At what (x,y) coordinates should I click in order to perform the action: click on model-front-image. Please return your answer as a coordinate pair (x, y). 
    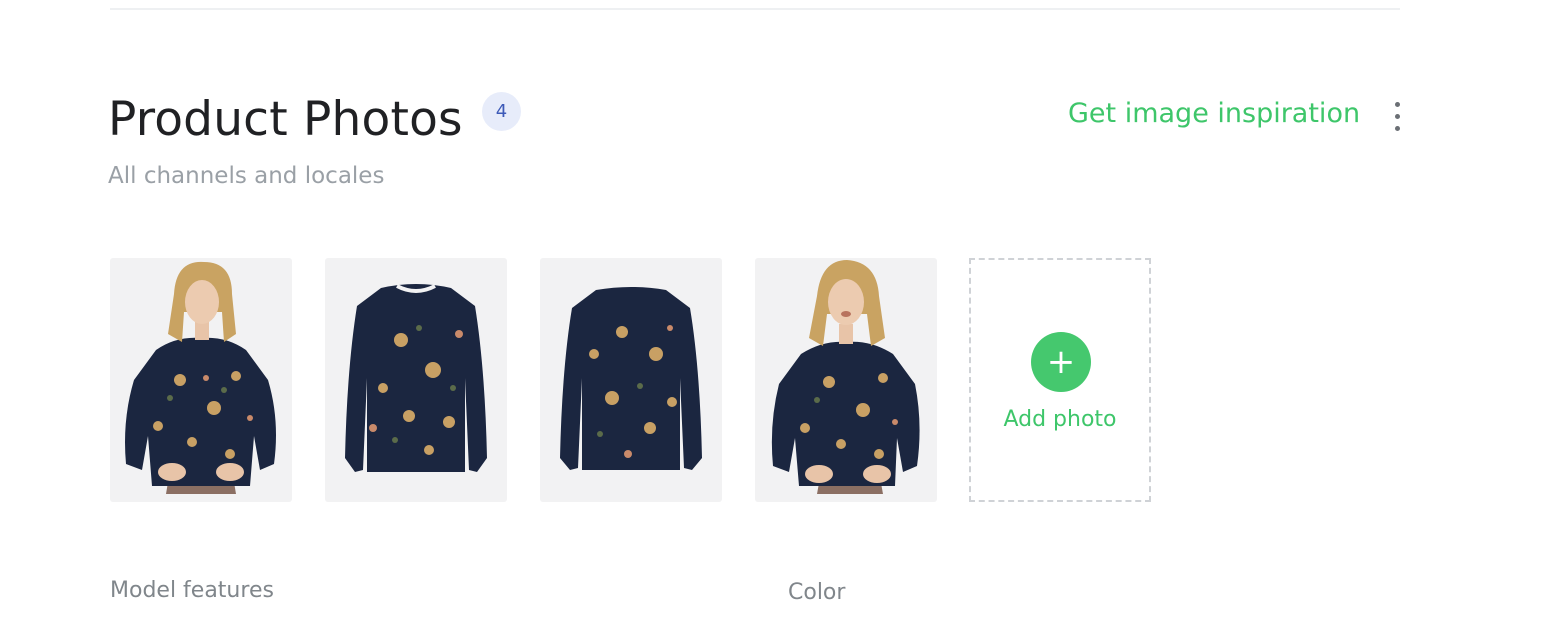
    Looking at the image, I should click on (200, 377).